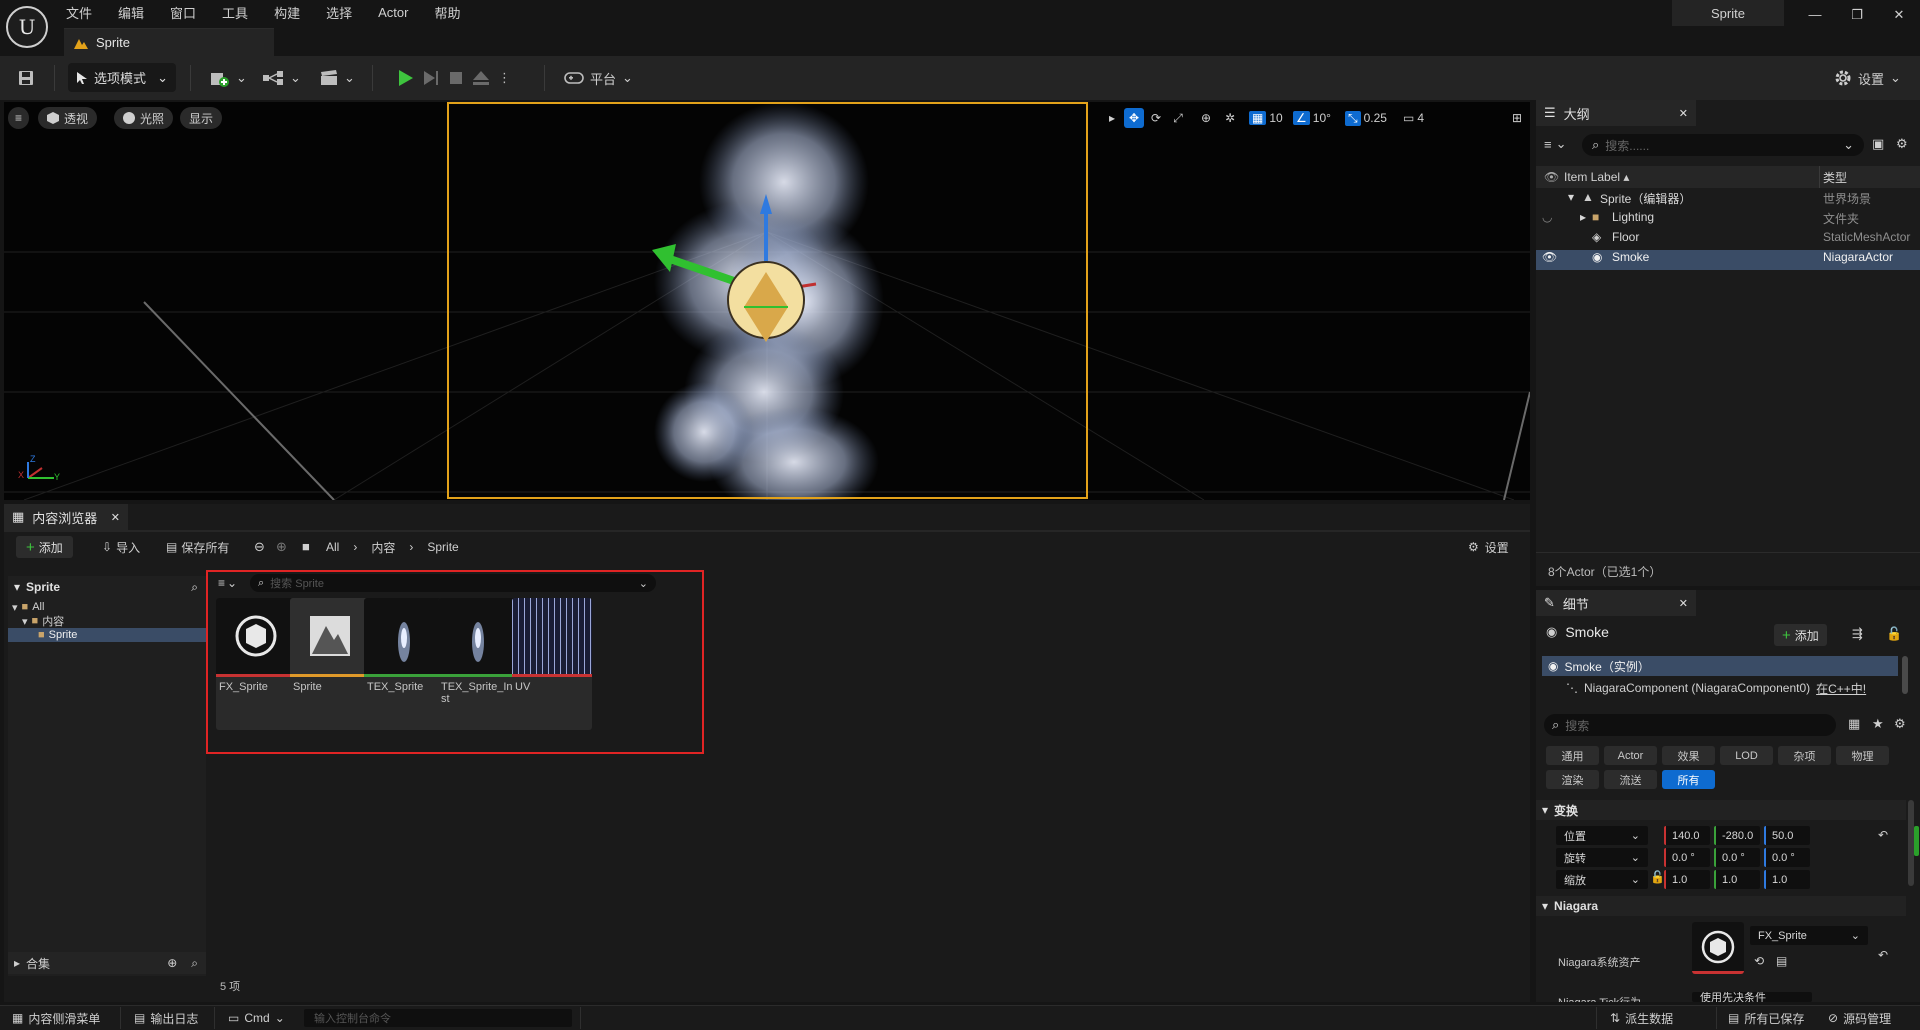  I want to click on asset-tile: UV, so click(552, 664).